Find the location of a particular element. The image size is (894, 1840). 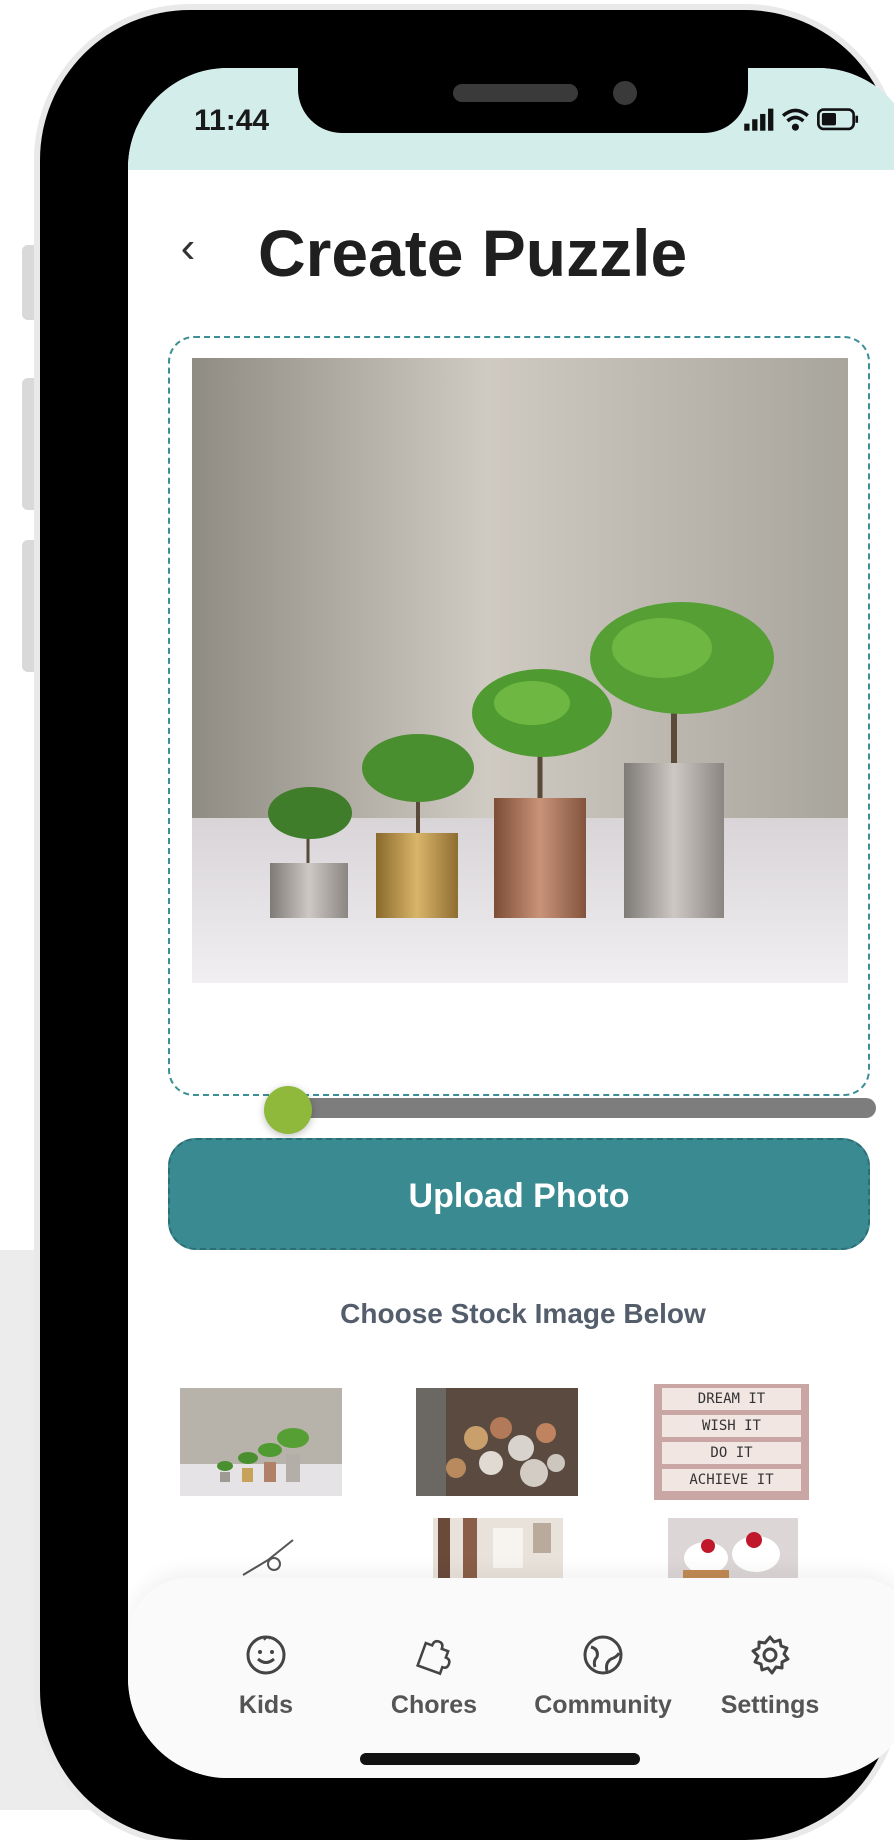

signal-icon is located at coordinates (759, 119).